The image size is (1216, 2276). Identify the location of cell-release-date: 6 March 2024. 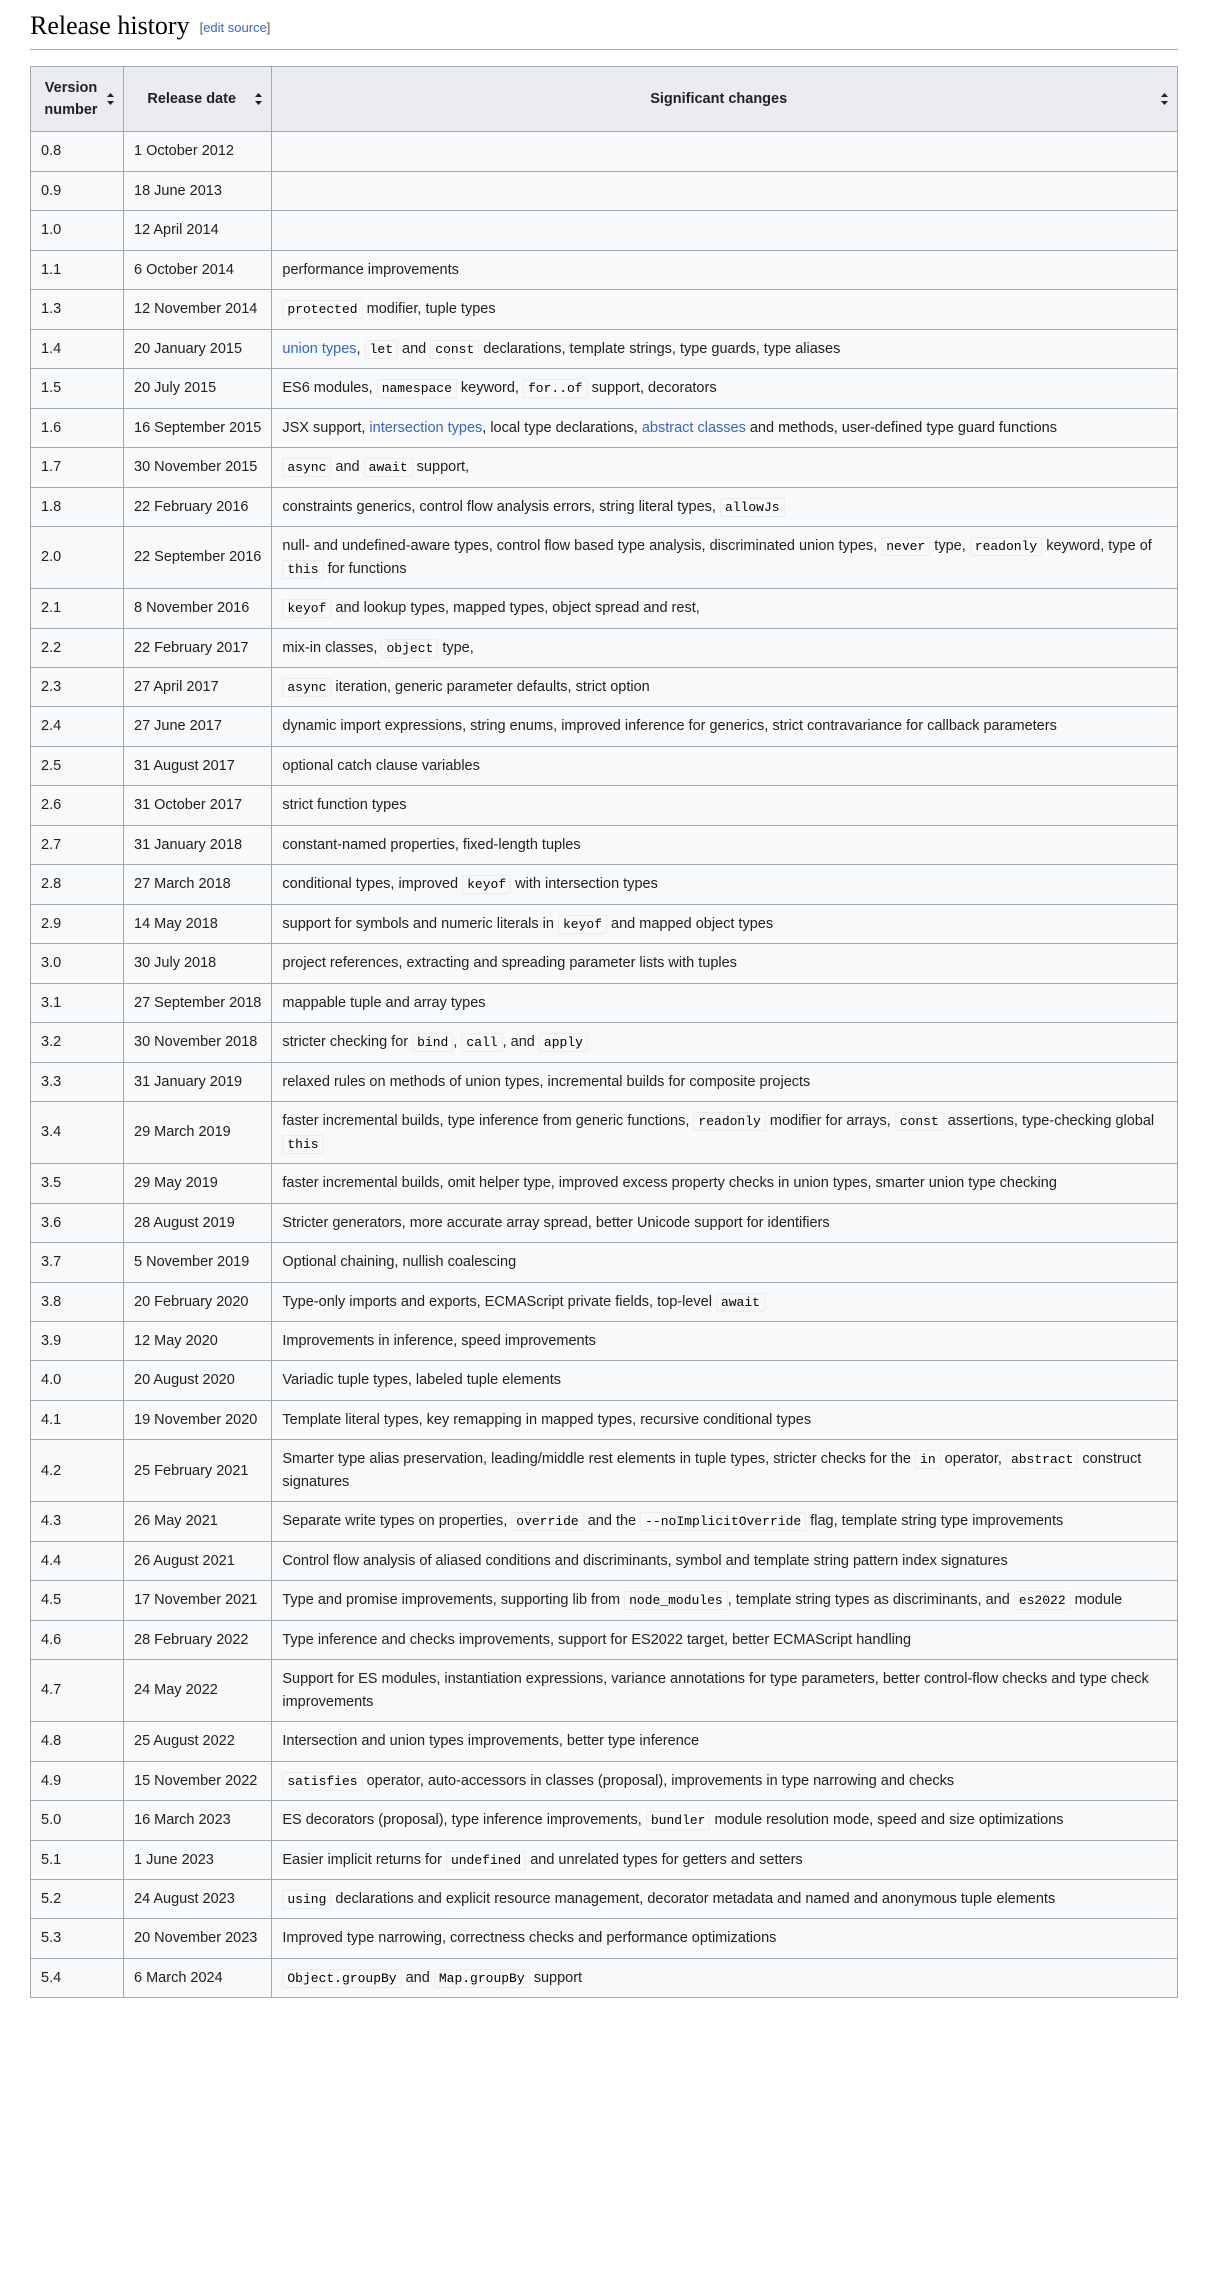
(197, 1978).